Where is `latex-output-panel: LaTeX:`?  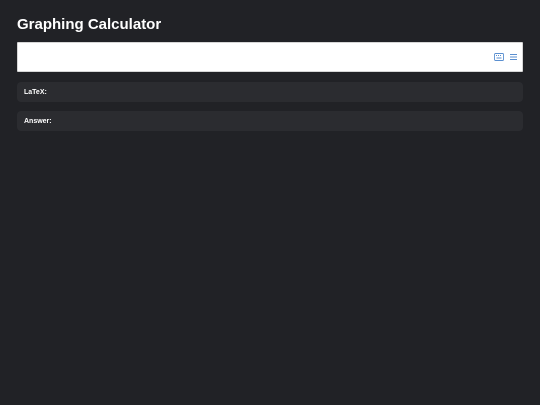
latex-output-panel: LaTeX: is located at coordinates (270, 92).